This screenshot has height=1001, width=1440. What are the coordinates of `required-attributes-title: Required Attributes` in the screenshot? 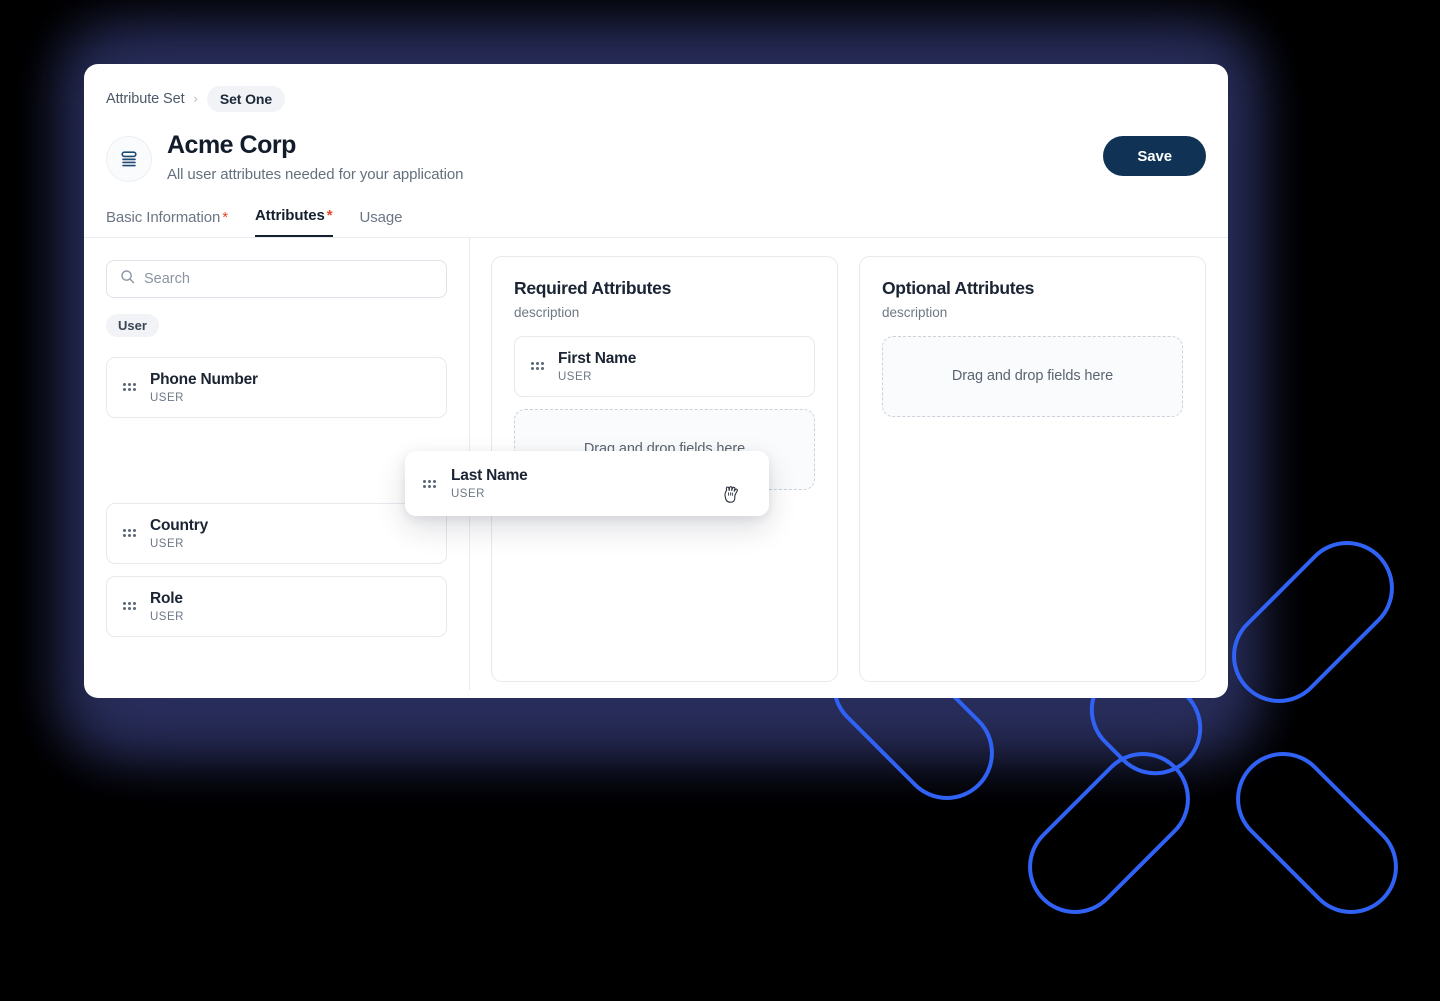 It's located at (592, 287).